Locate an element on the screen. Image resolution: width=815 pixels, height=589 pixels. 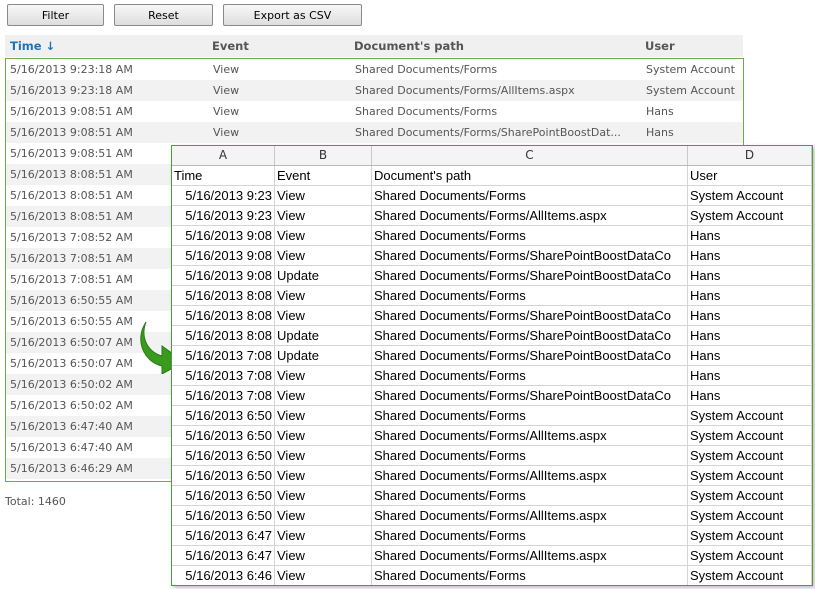
column-header-event: Event is located at coordinates (230, 46).